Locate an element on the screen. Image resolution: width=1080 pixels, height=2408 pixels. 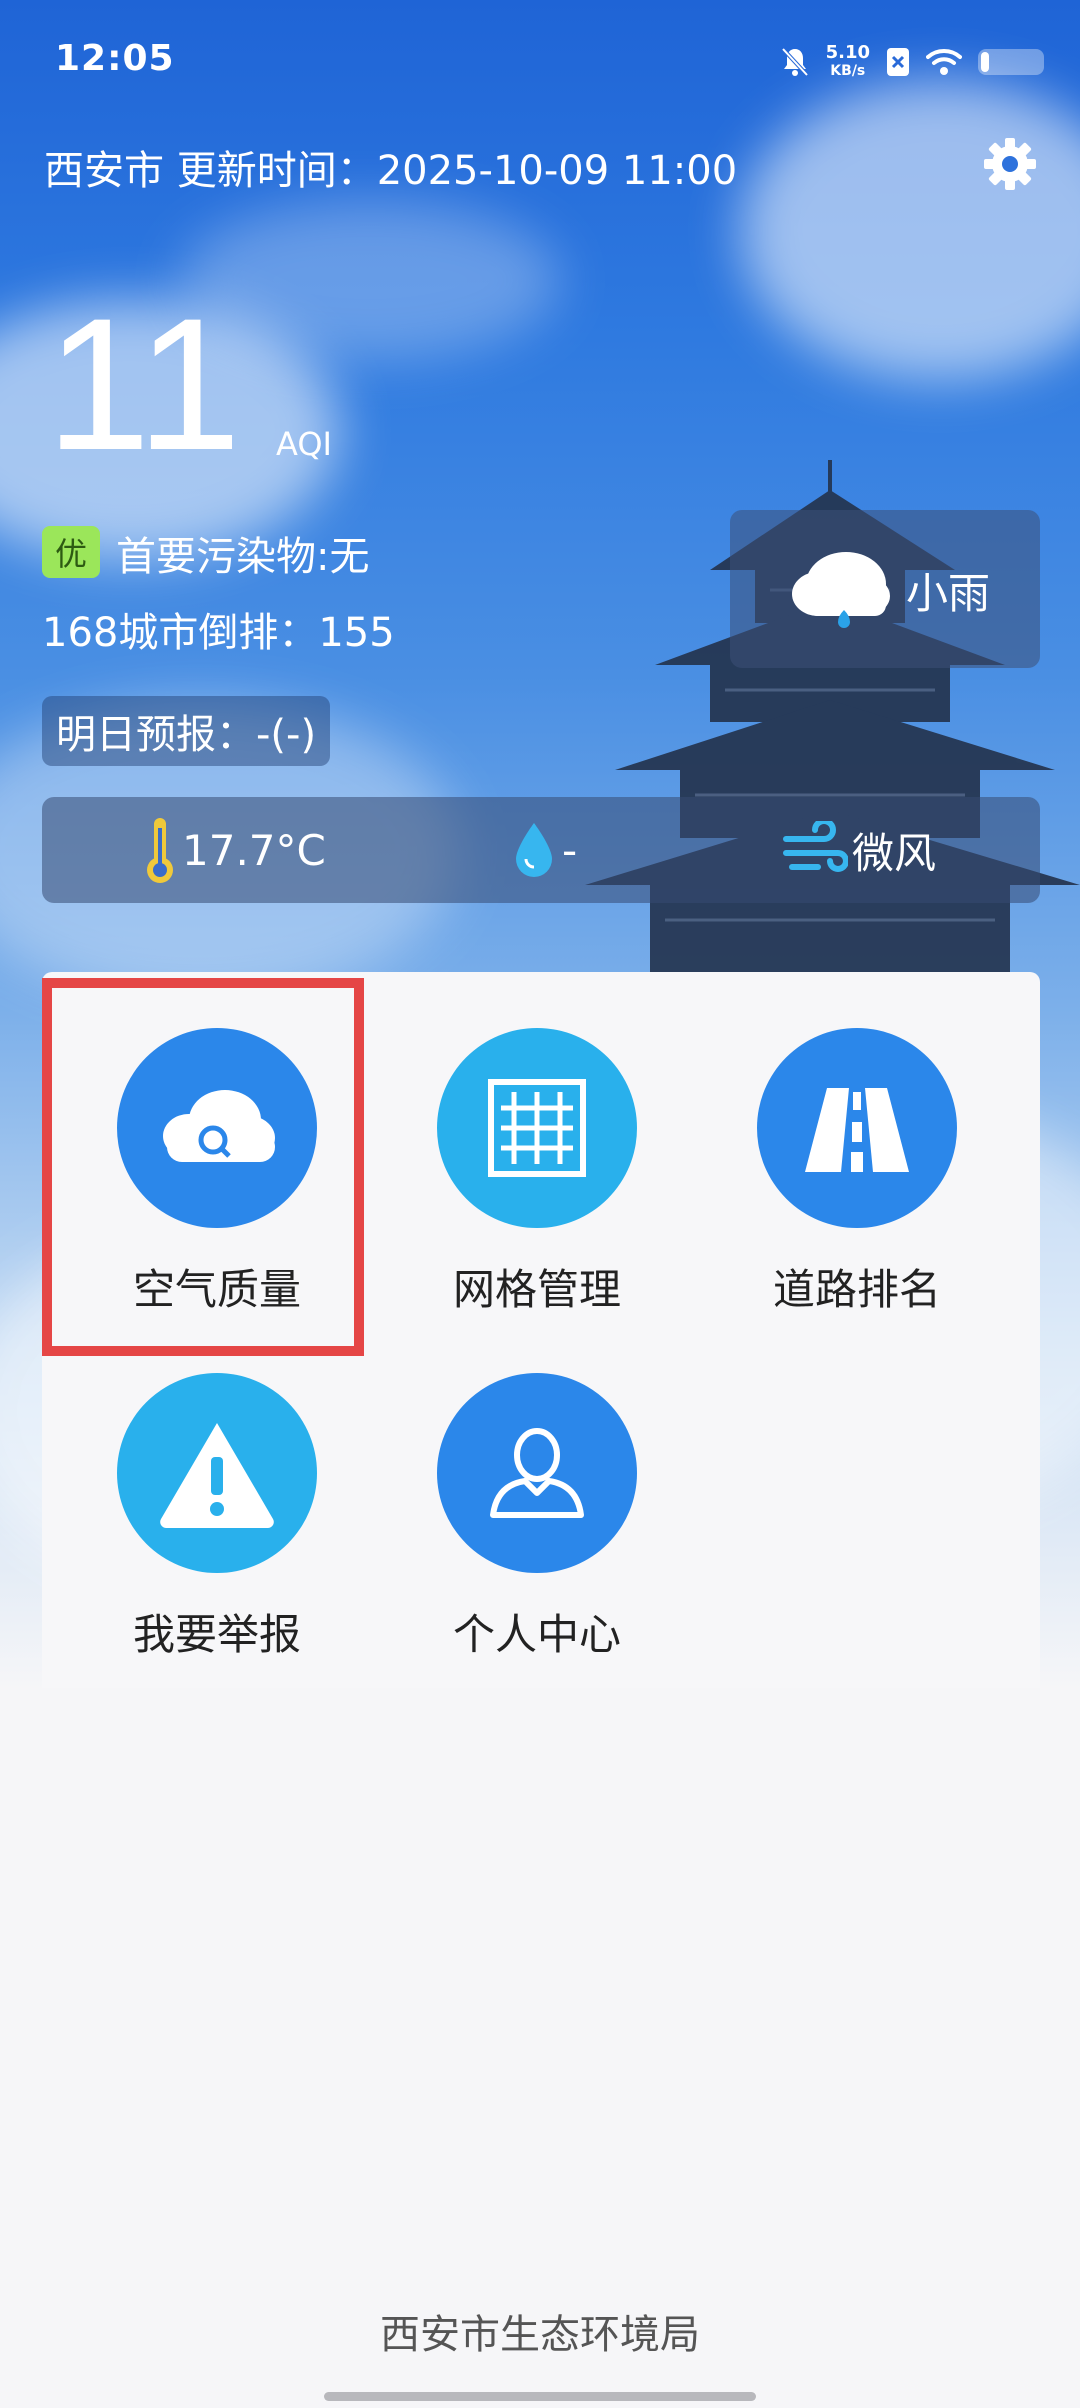
tomorrow-forecast: 明日预报：-(-) is located at coordinates (186, 731).